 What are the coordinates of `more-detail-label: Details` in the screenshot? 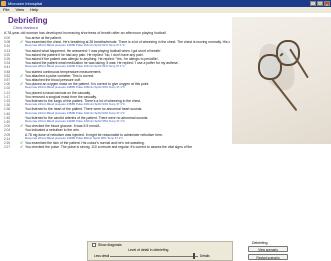 It's located at (205, 256).